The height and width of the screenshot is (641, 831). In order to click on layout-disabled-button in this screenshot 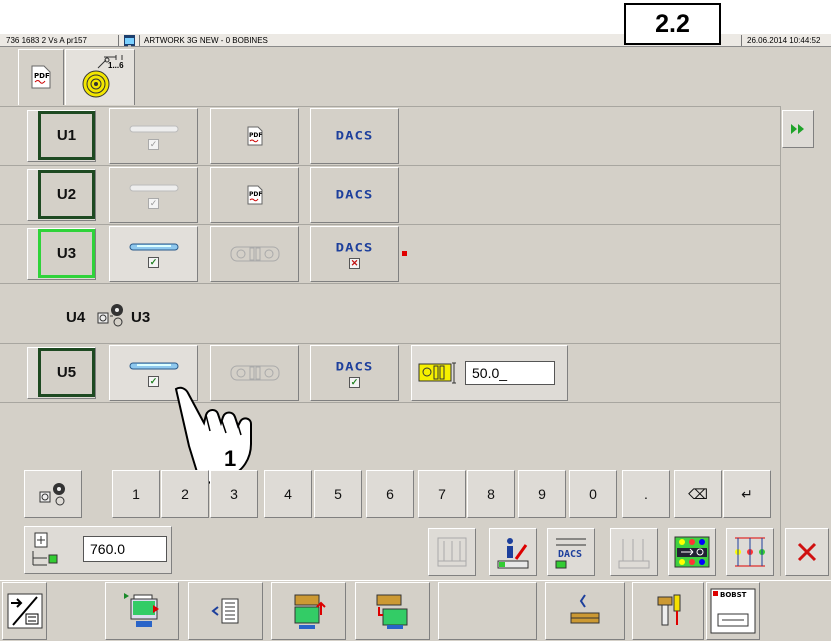, I will do `click(452, 552)`.